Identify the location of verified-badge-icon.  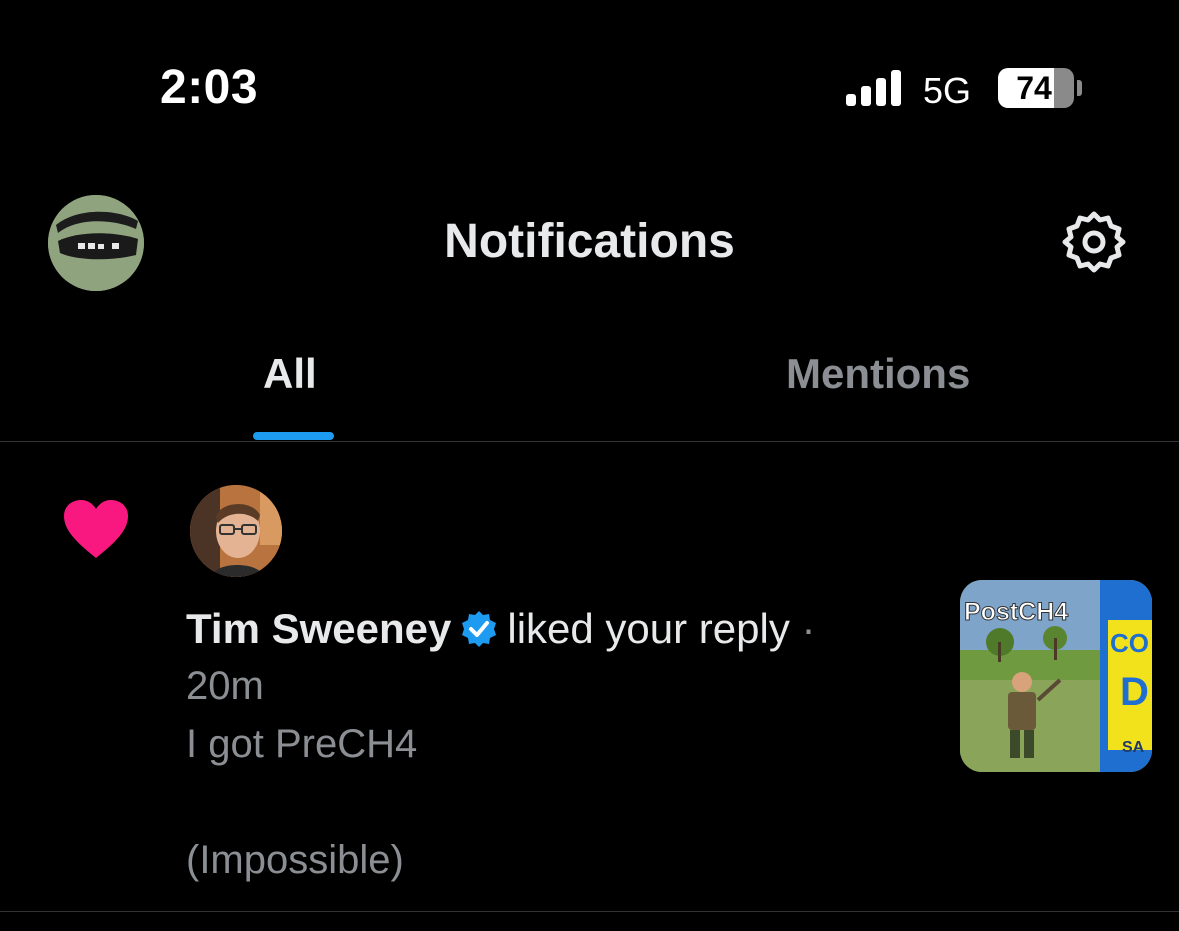
(479, 629).